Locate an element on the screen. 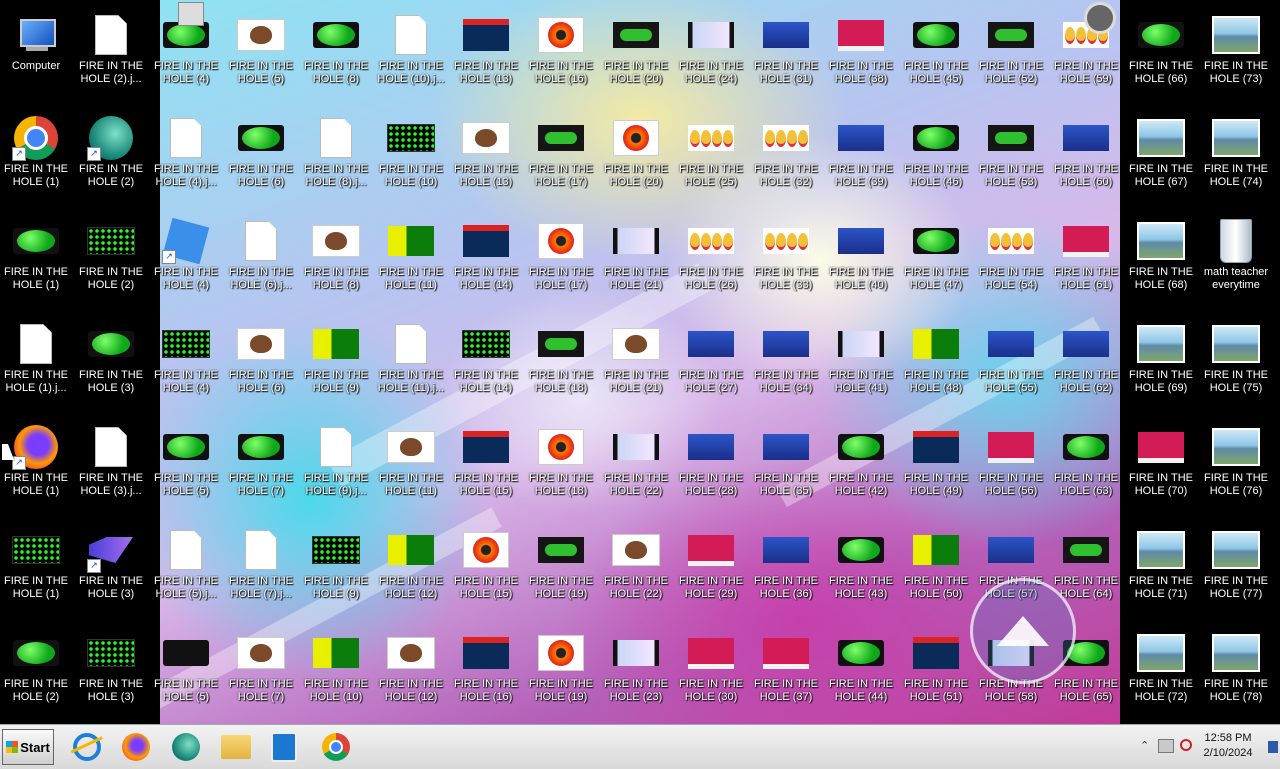 Image resolution: width=1280 pixels, height=769 pixels. desktop-icon: FIRE IN THE HOLE (26) is located at coordinates (711, 258).